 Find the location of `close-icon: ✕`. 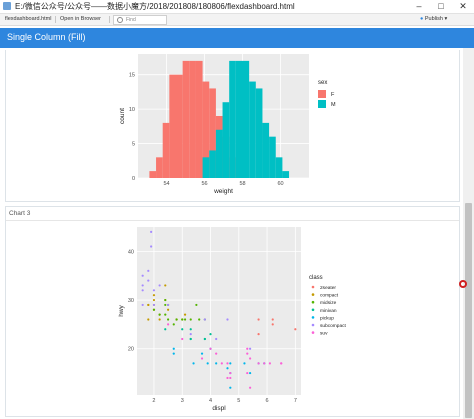

close-icon: ✕ is located at coordinates (463, 6).